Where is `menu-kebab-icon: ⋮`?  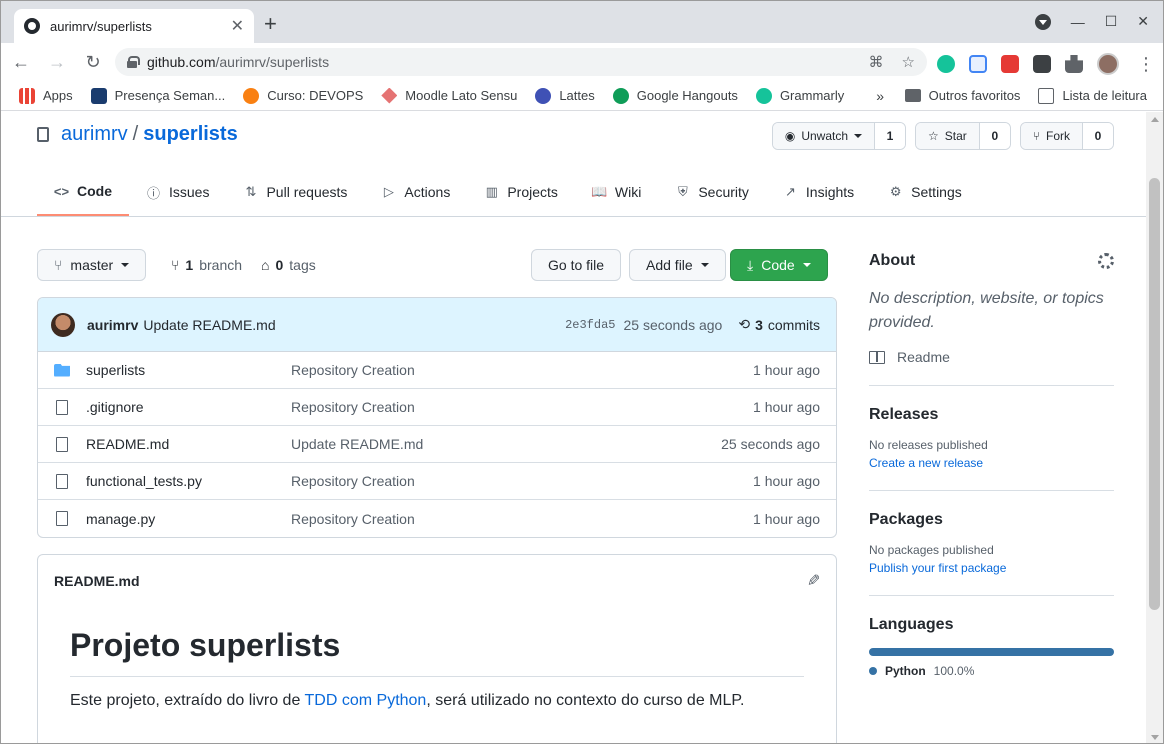
menu-kebab-icon: ⋮ is located at coordinates (1146, 64).